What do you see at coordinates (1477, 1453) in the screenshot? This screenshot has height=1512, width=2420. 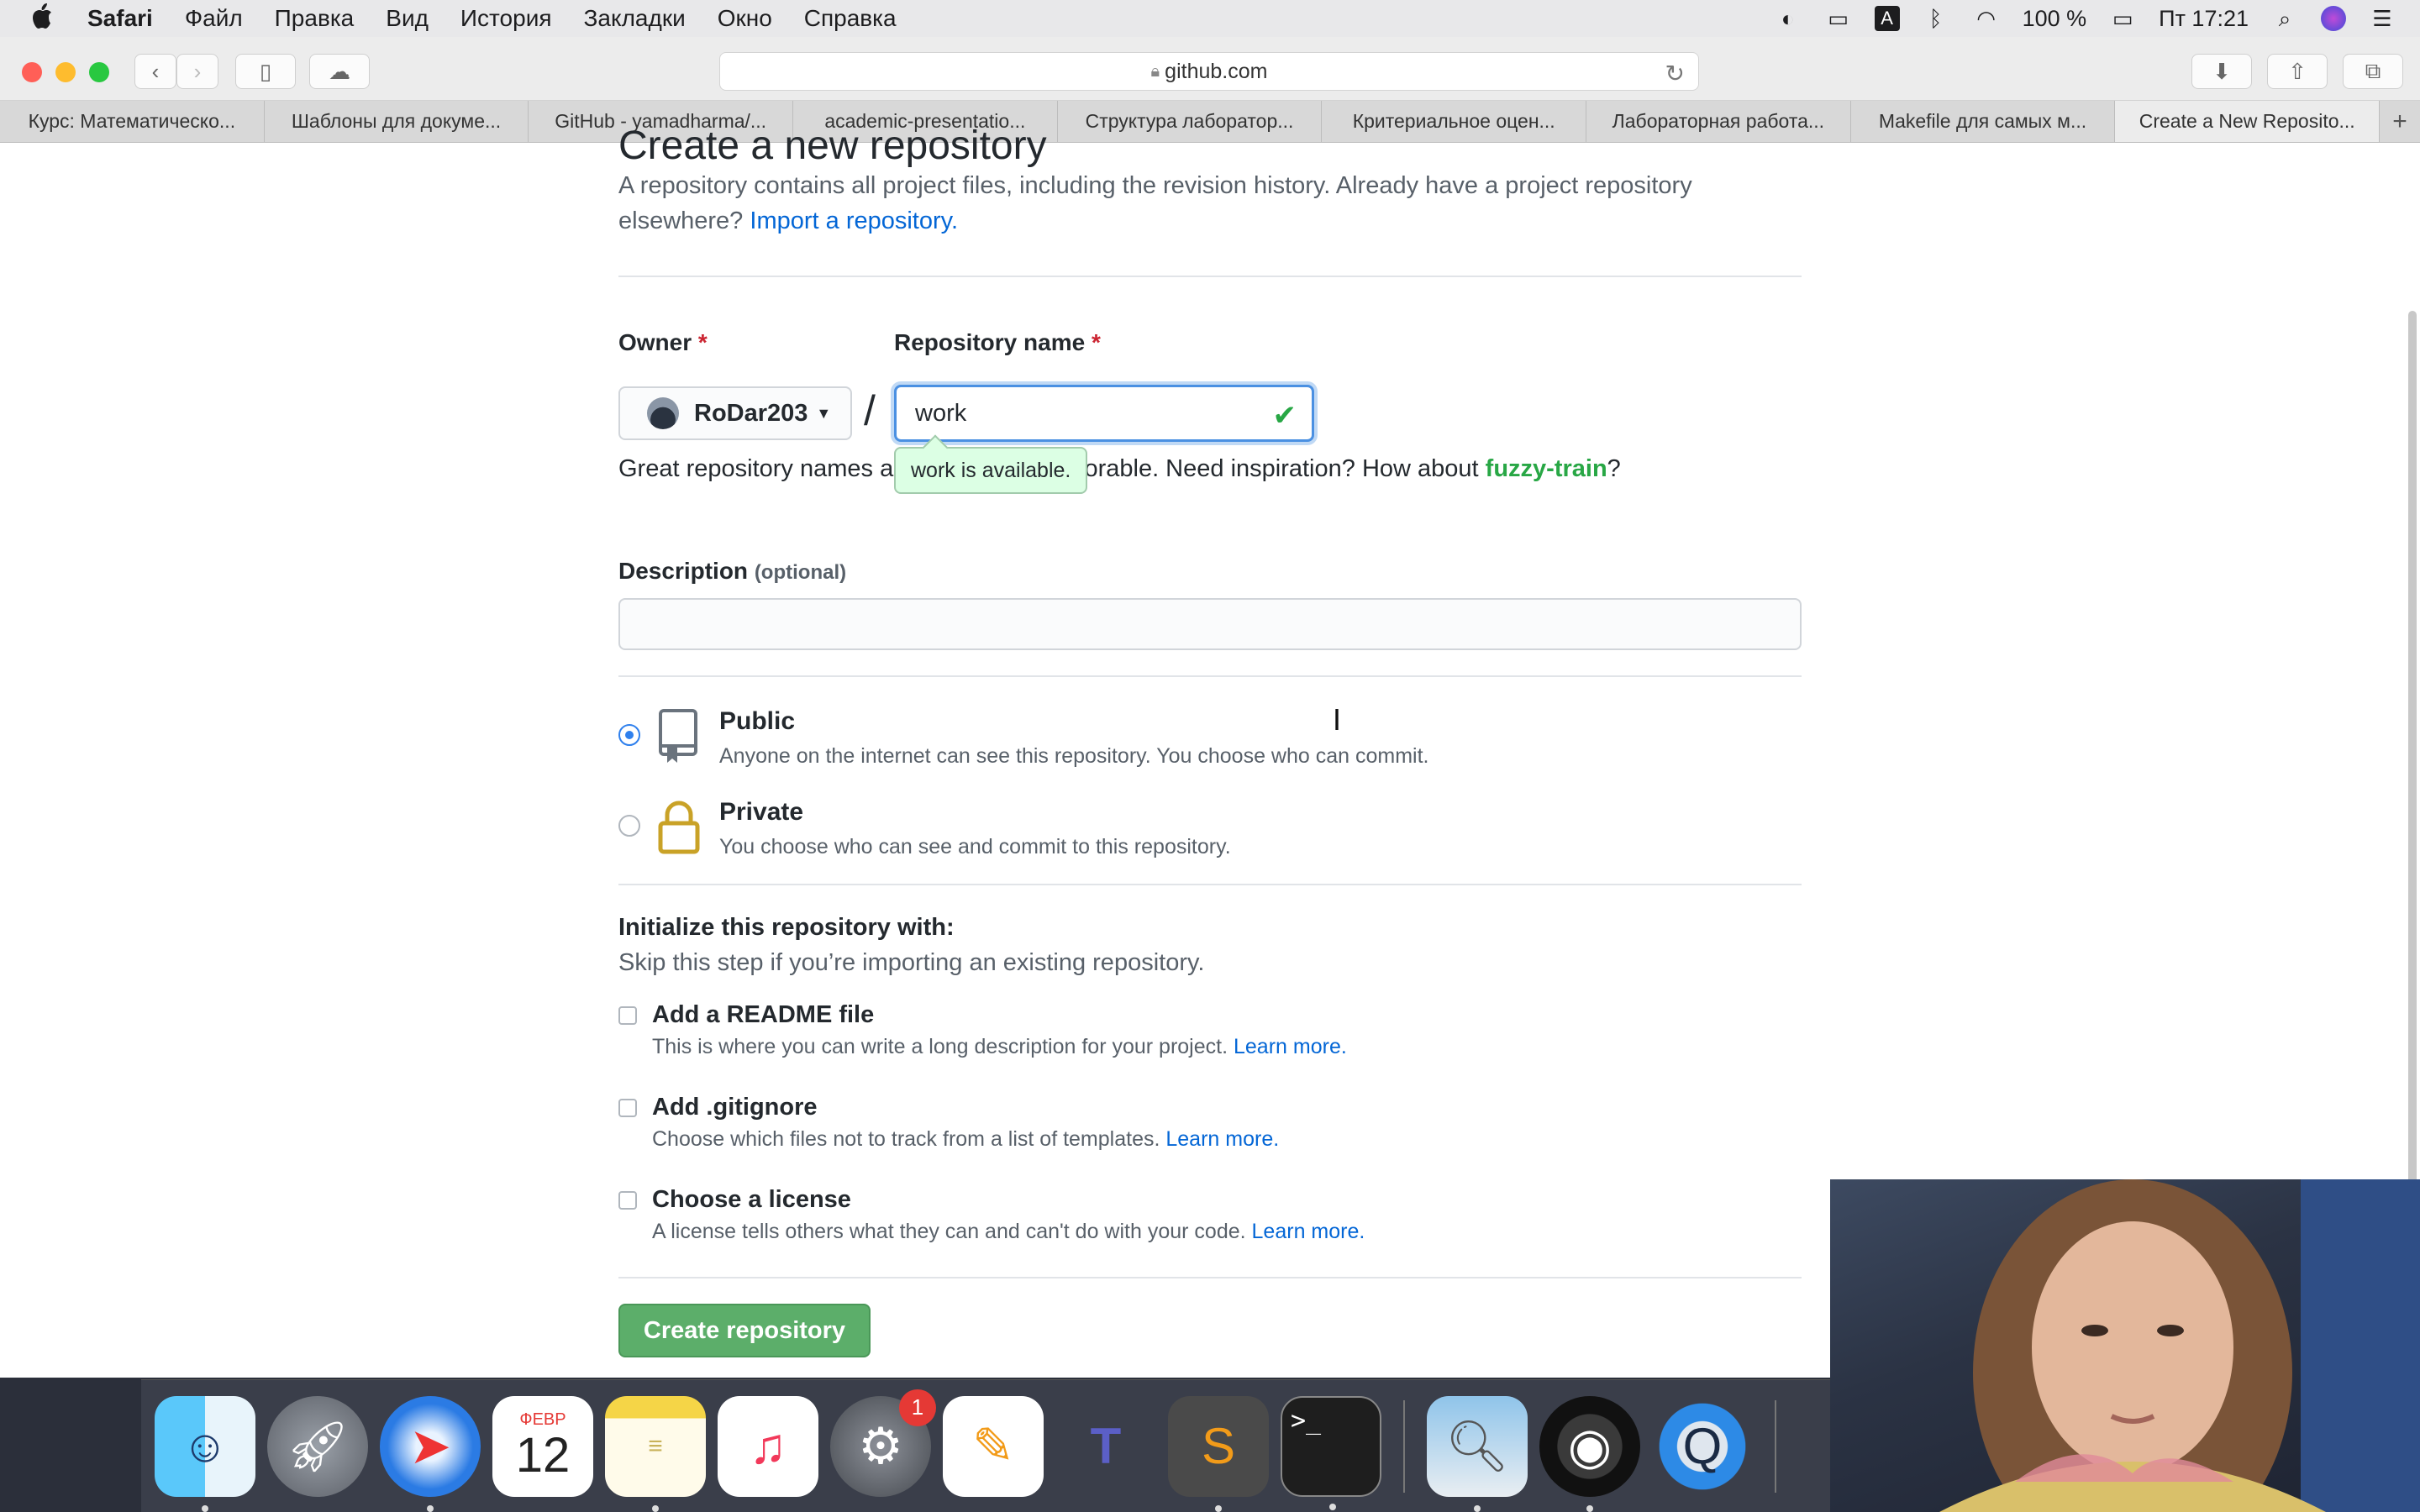 I see `preview-icon: 🔍︎` at bounding box center [1477, 1453].